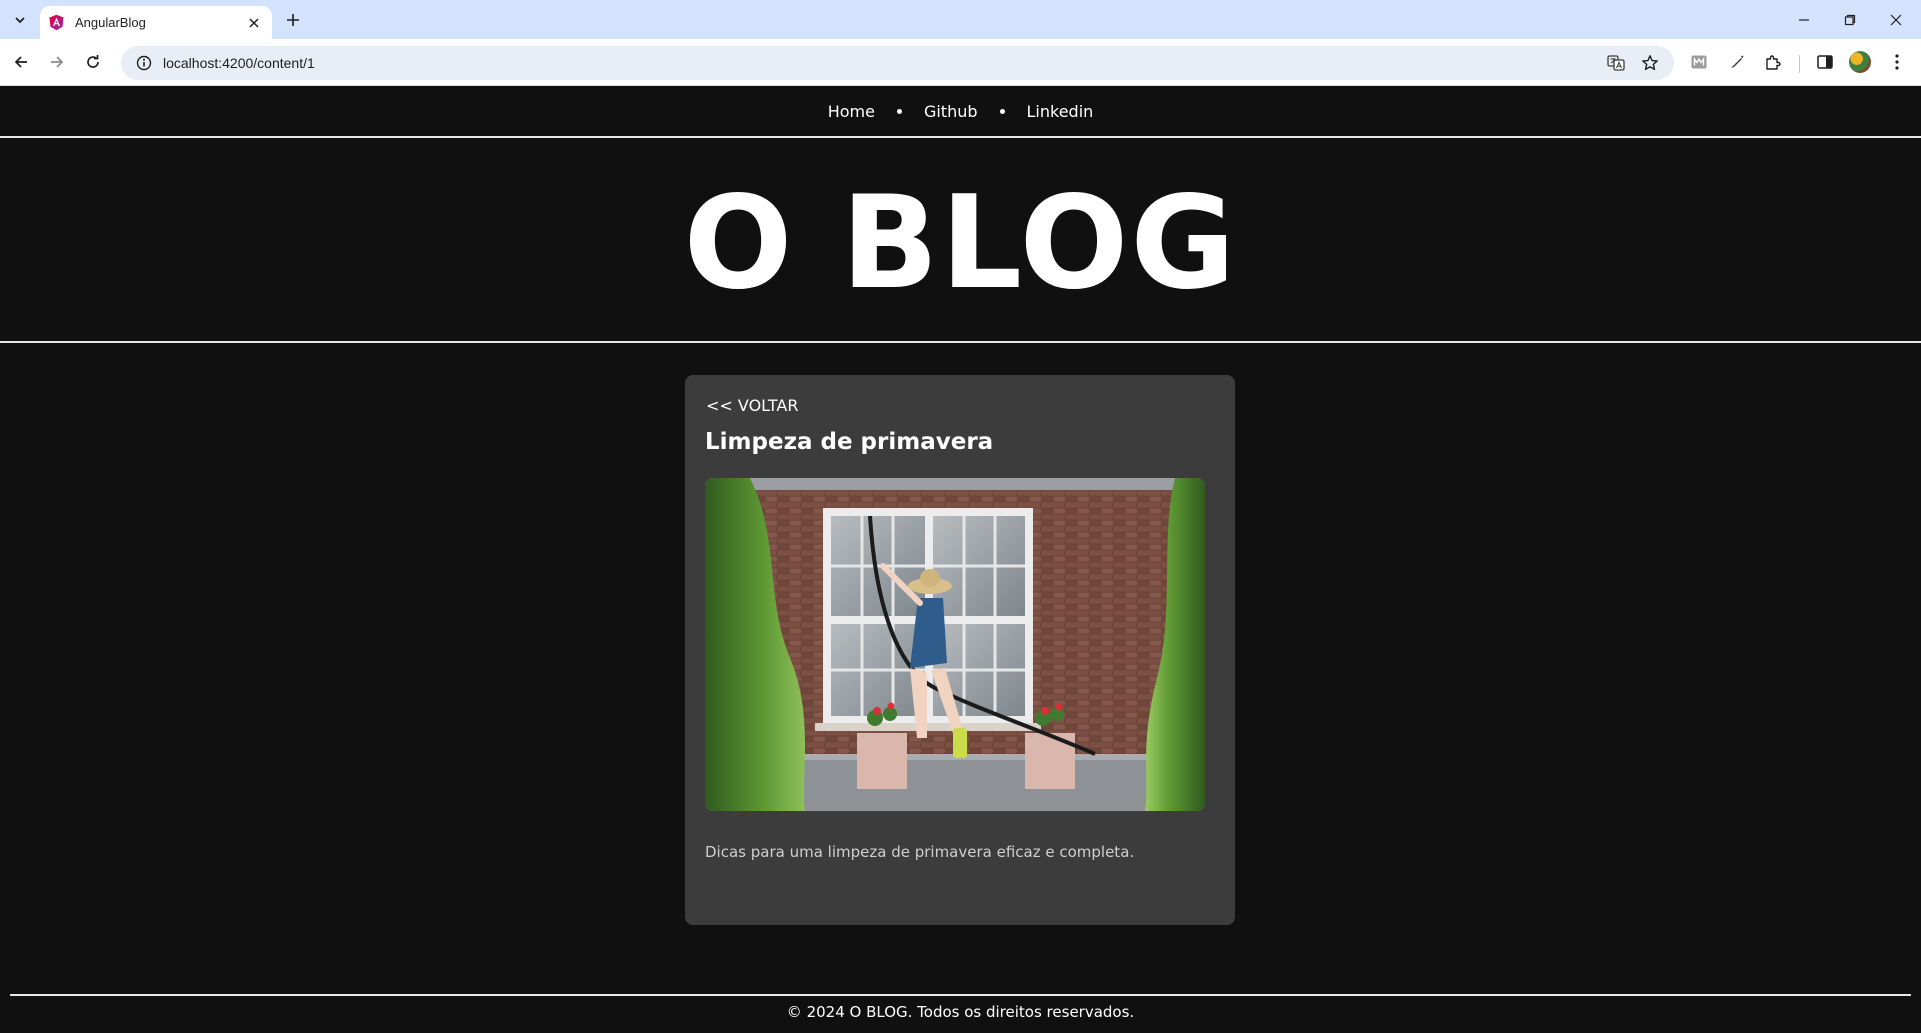  I want to click on profile-avatar, so click(1860, 62).